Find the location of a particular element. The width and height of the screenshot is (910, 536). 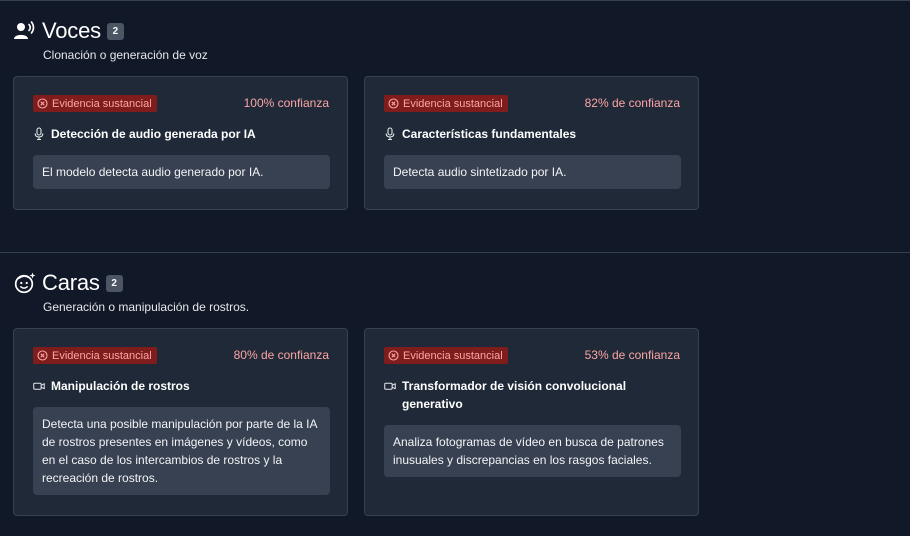

section-title: Voces is located at coordinates (71, 30).